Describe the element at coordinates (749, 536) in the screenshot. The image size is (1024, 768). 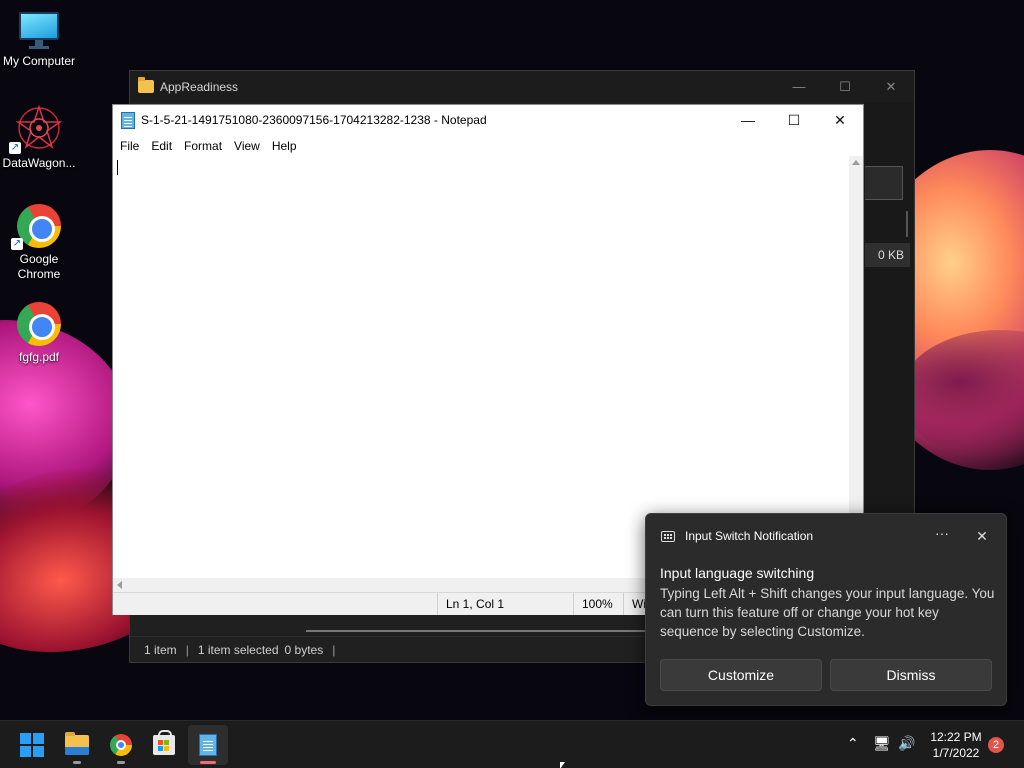
I see `notification-app-name: Input Switch Notification` at that location.